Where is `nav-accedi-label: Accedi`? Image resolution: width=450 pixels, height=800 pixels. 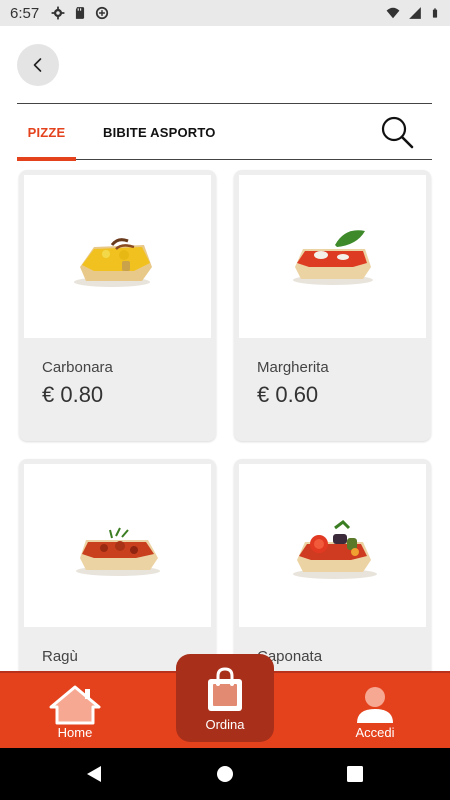 nav-accedi-label: Accedi is located at coordinates (375, 732).